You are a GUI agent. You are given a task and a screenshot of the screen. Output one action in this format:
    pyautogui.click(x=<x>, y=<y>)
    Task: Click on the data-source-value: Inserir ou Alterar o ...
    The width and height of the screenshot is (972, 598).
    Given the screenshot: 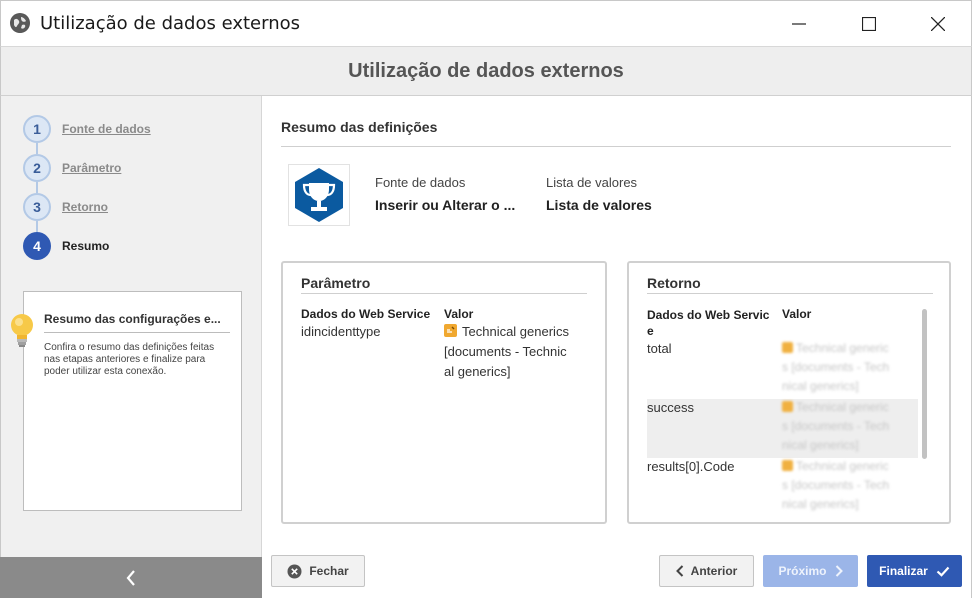 What is the action you would take?
    pyautogui.click(x=445, y=205)
    